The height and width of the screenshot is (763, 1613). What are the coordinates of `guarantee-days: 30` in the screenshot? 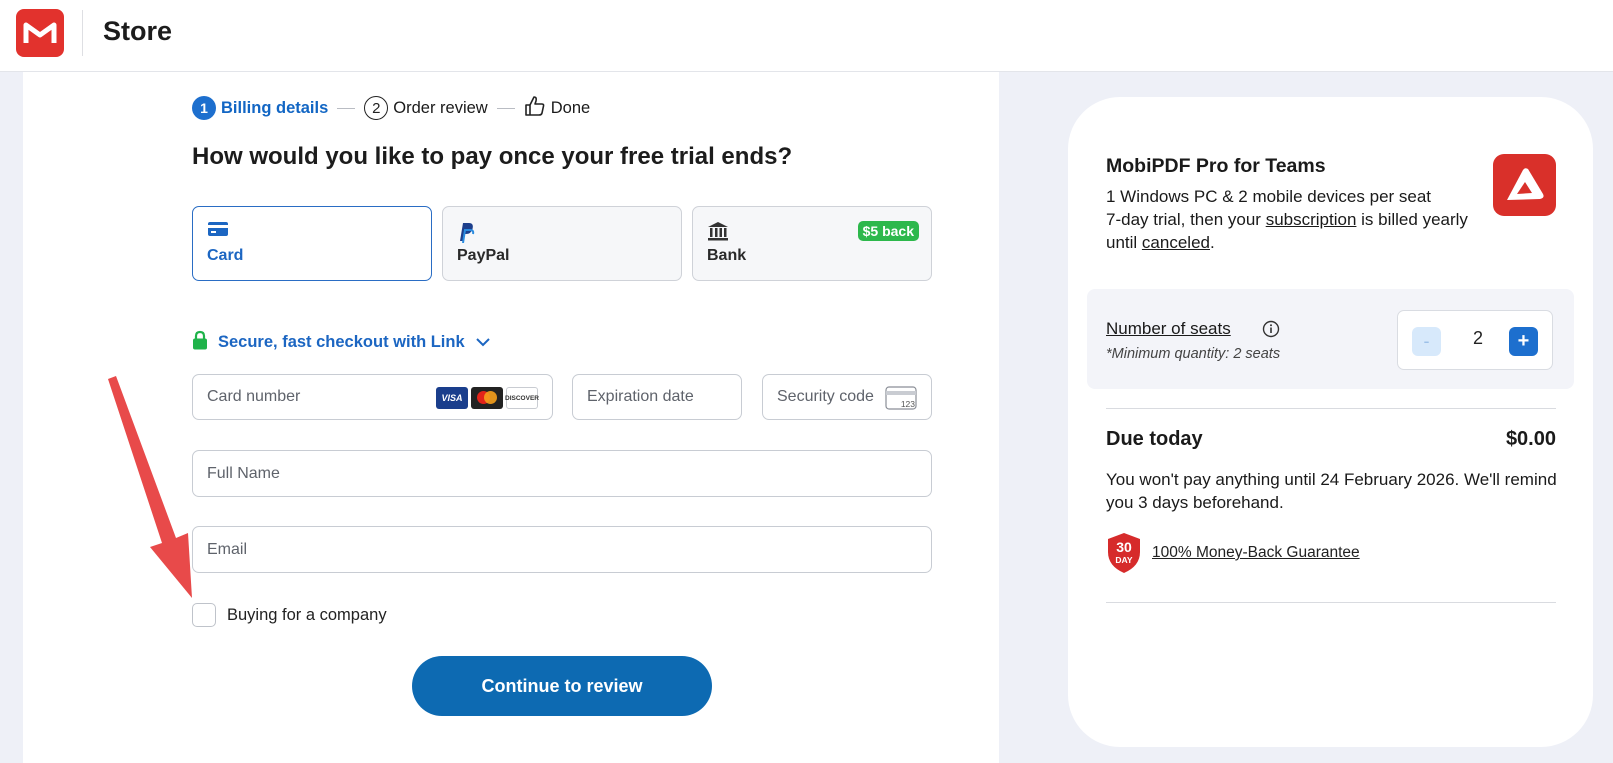 It's located at (1124, 547).